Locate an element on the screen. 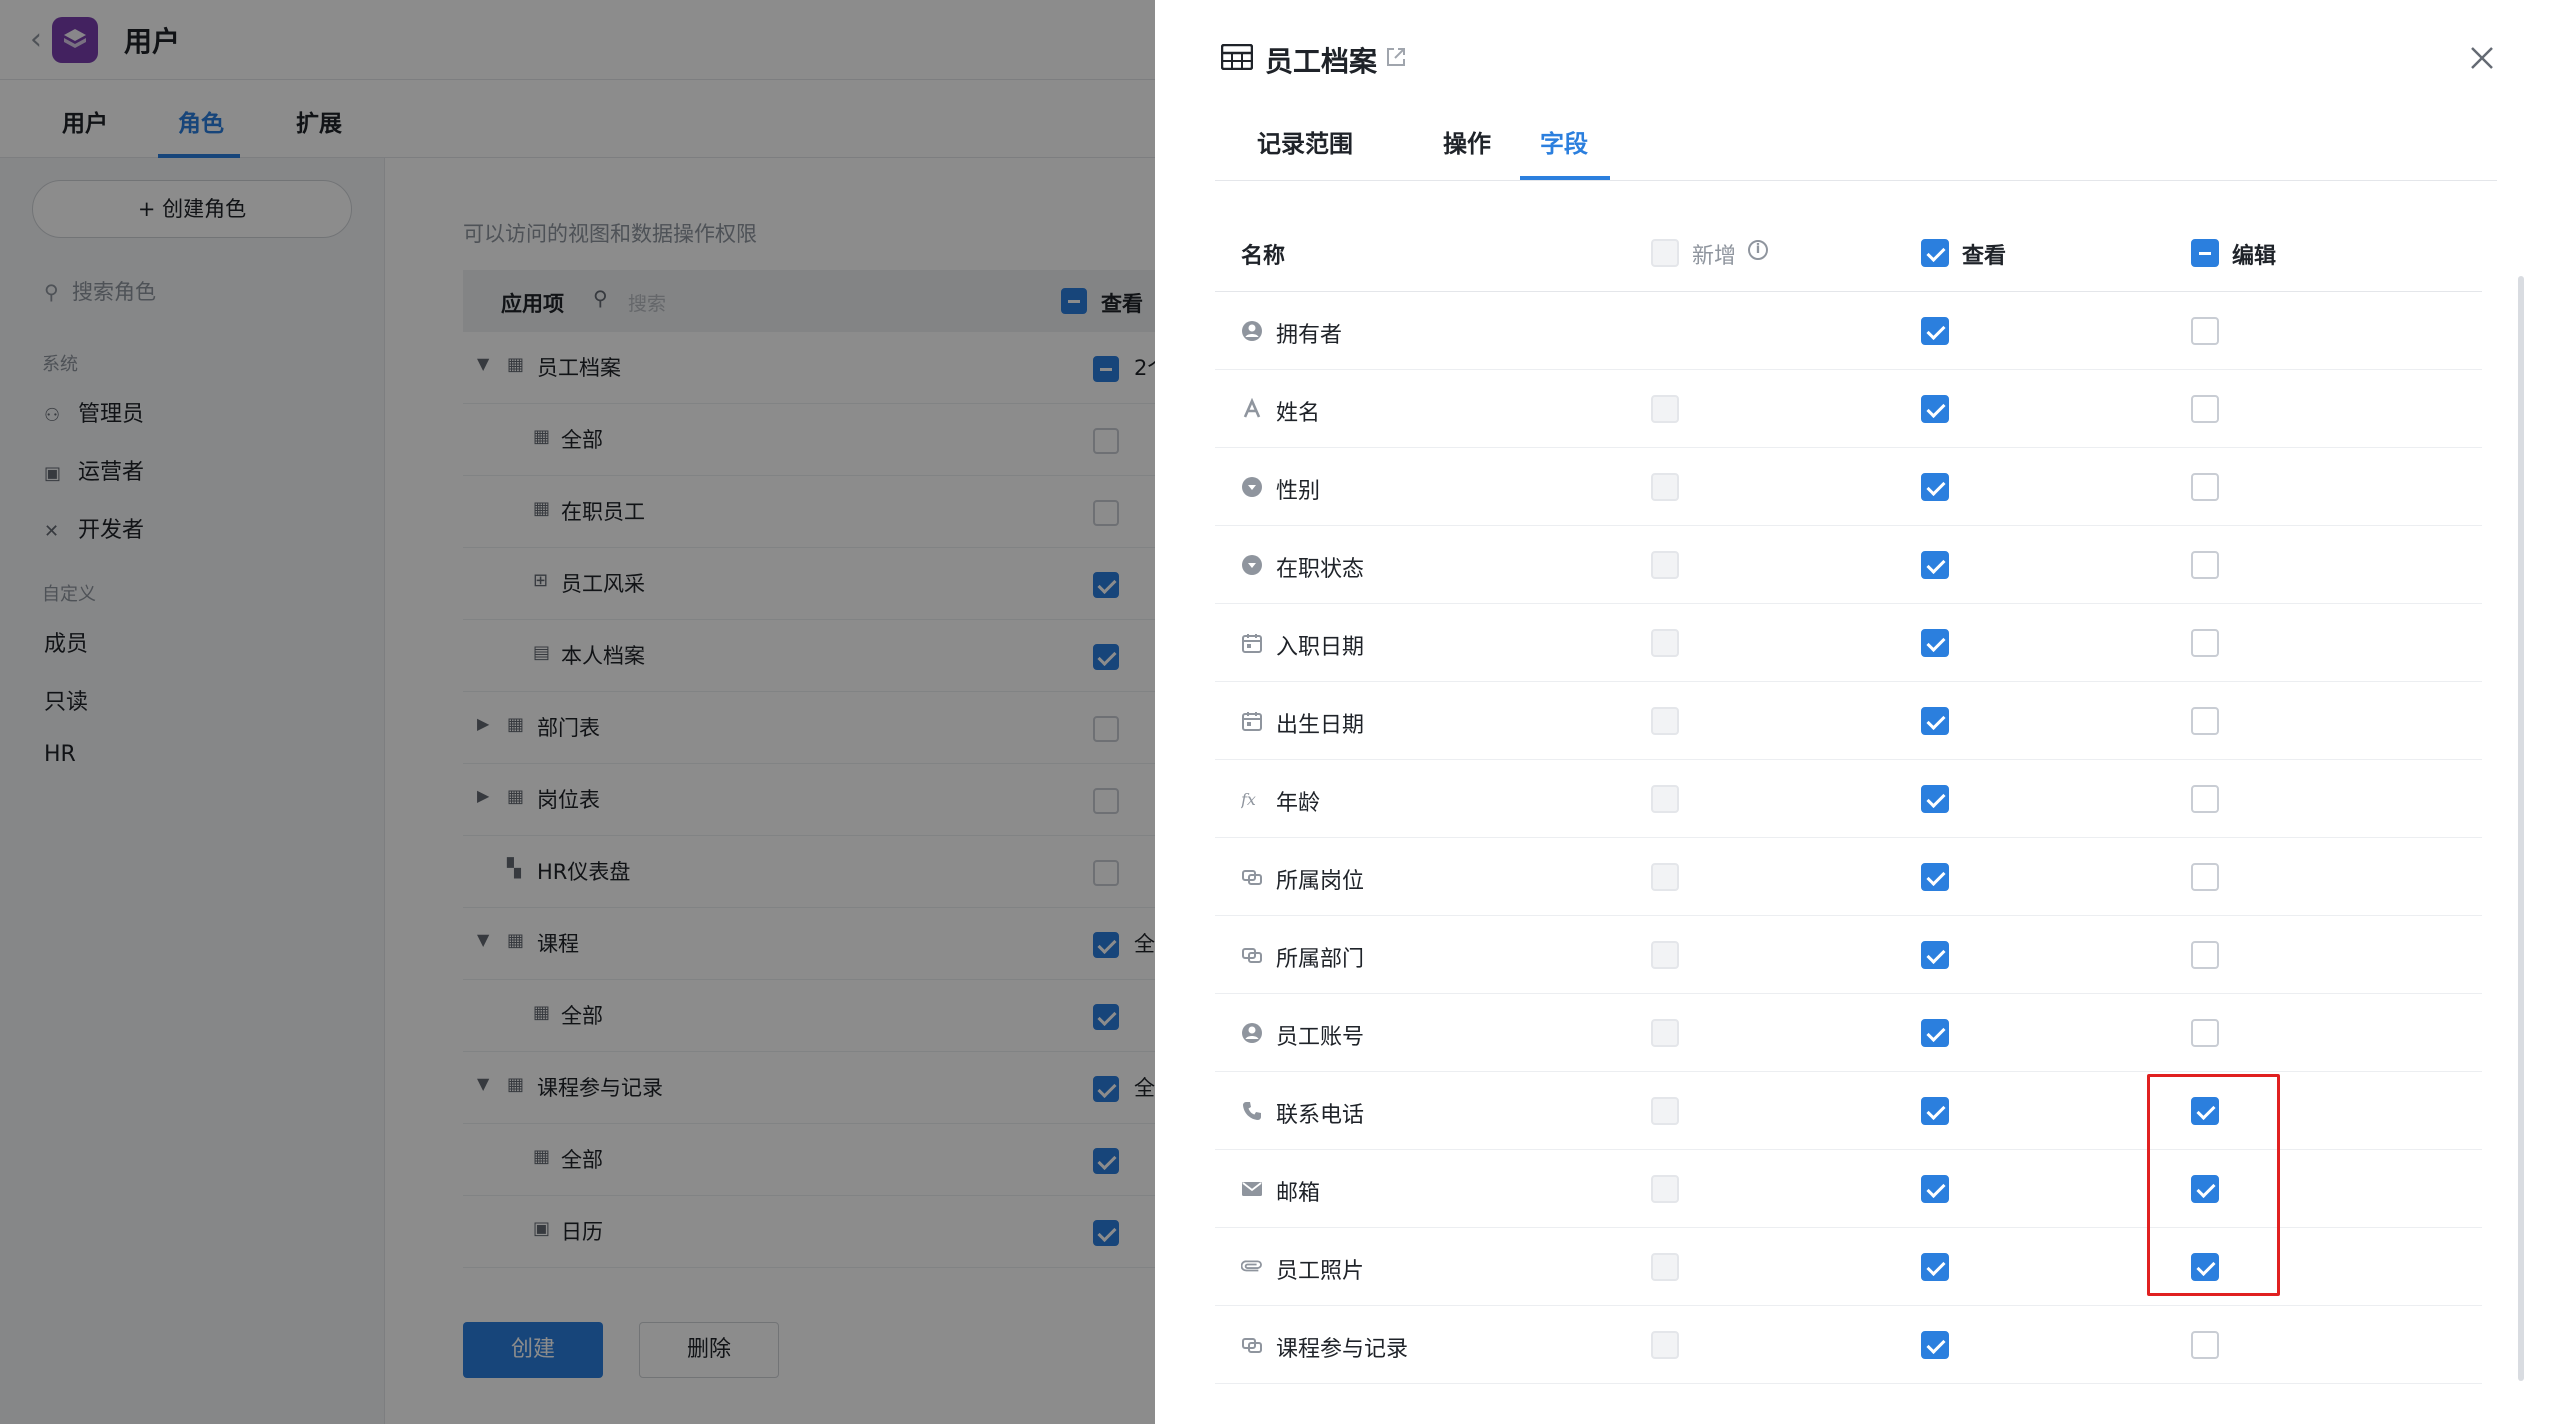  field-name: 年龄 is located at coordinates (1298, 803).